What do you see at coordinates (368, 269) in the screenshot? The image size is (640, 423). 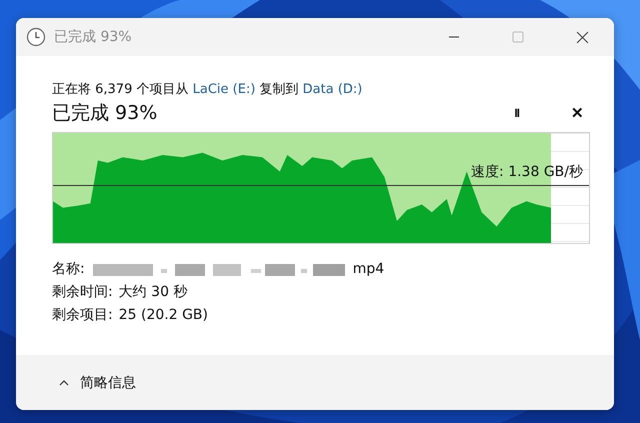 I see `file-extension: mp4` at bounding box center [368, 269].